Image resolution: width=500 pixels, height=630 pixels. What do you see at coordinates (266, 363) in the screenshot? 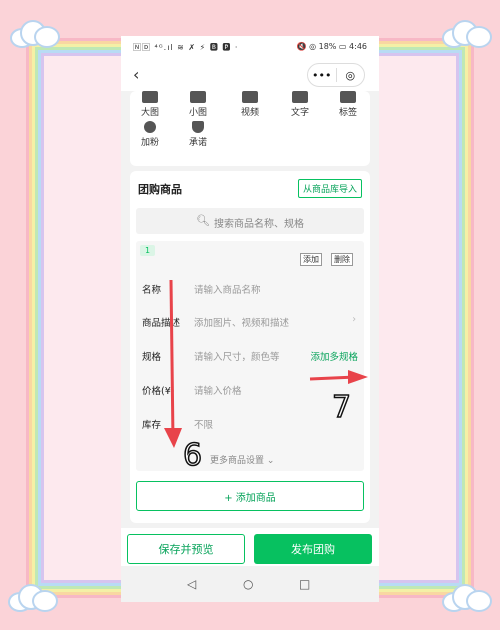
I see `annotation-layer` at bounding box center [266, 363].